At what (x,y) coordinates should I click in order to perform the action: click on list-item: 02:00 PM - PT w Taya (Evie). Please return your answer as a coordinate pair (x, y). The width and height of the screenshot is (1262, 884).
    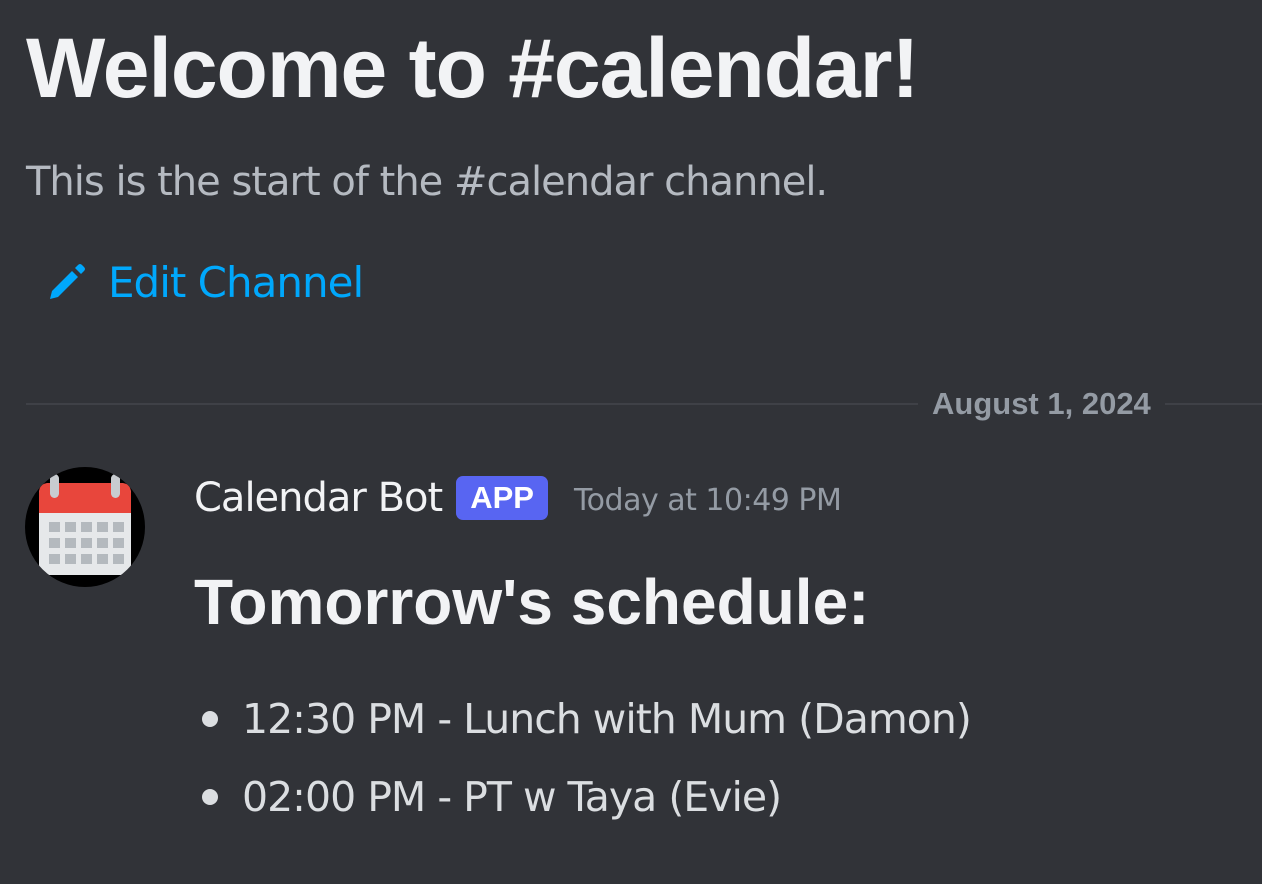
    Looking at the image, I should click on (582, 797).